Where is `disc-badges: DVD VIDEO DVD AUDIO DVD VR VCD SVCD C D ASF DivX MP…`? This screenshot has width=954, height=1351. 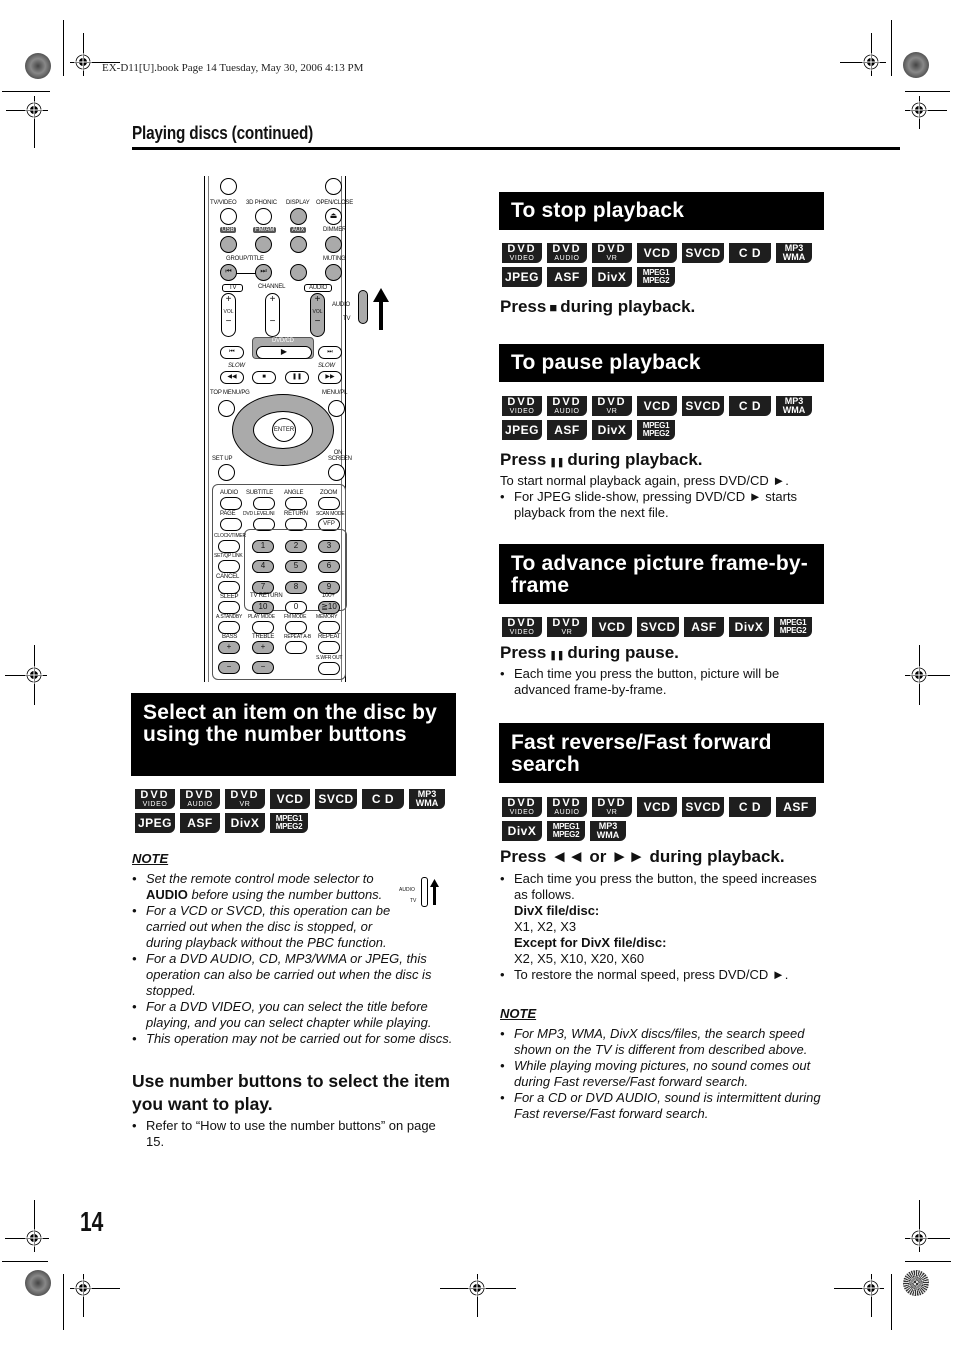 disc-badges: DVD VIDEO DVD AUDIO DVD VR VCD SVCD C D ASF DivX MP… is located at coordinates (667, 819).